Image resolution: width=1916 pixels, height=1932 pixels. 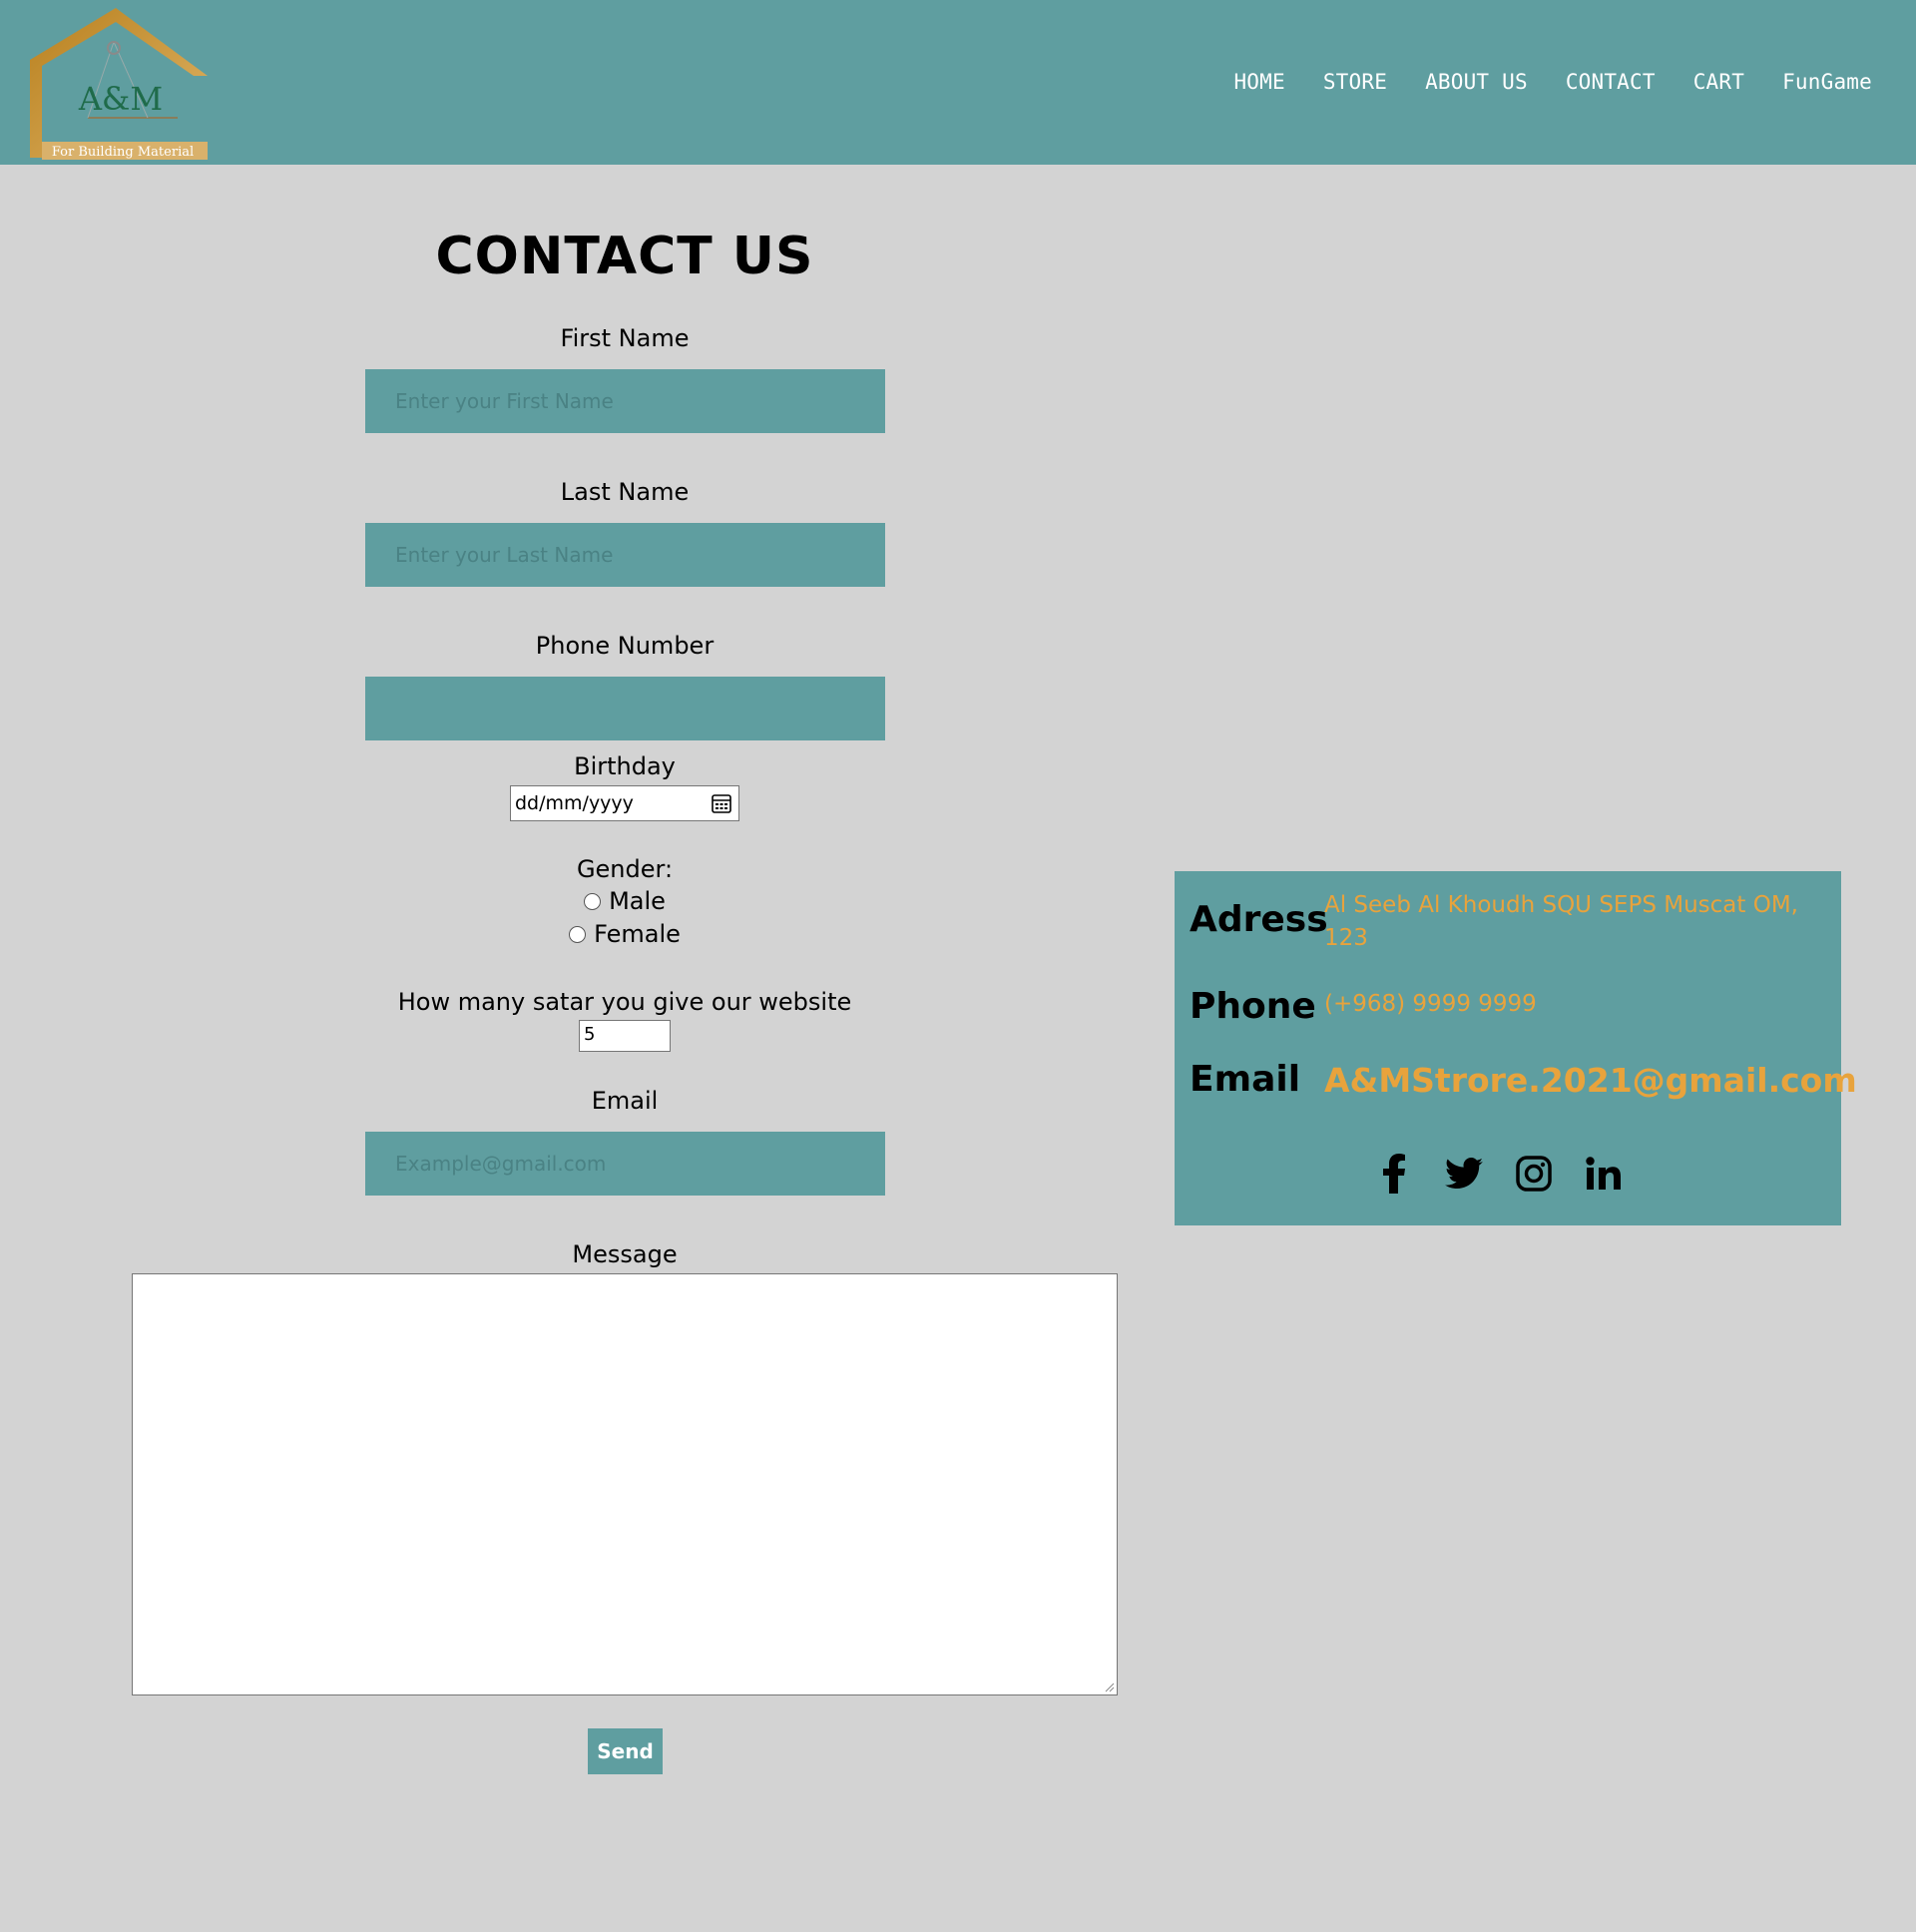 I want to click on gender-option-male: Male, so click(x=625, y=901).